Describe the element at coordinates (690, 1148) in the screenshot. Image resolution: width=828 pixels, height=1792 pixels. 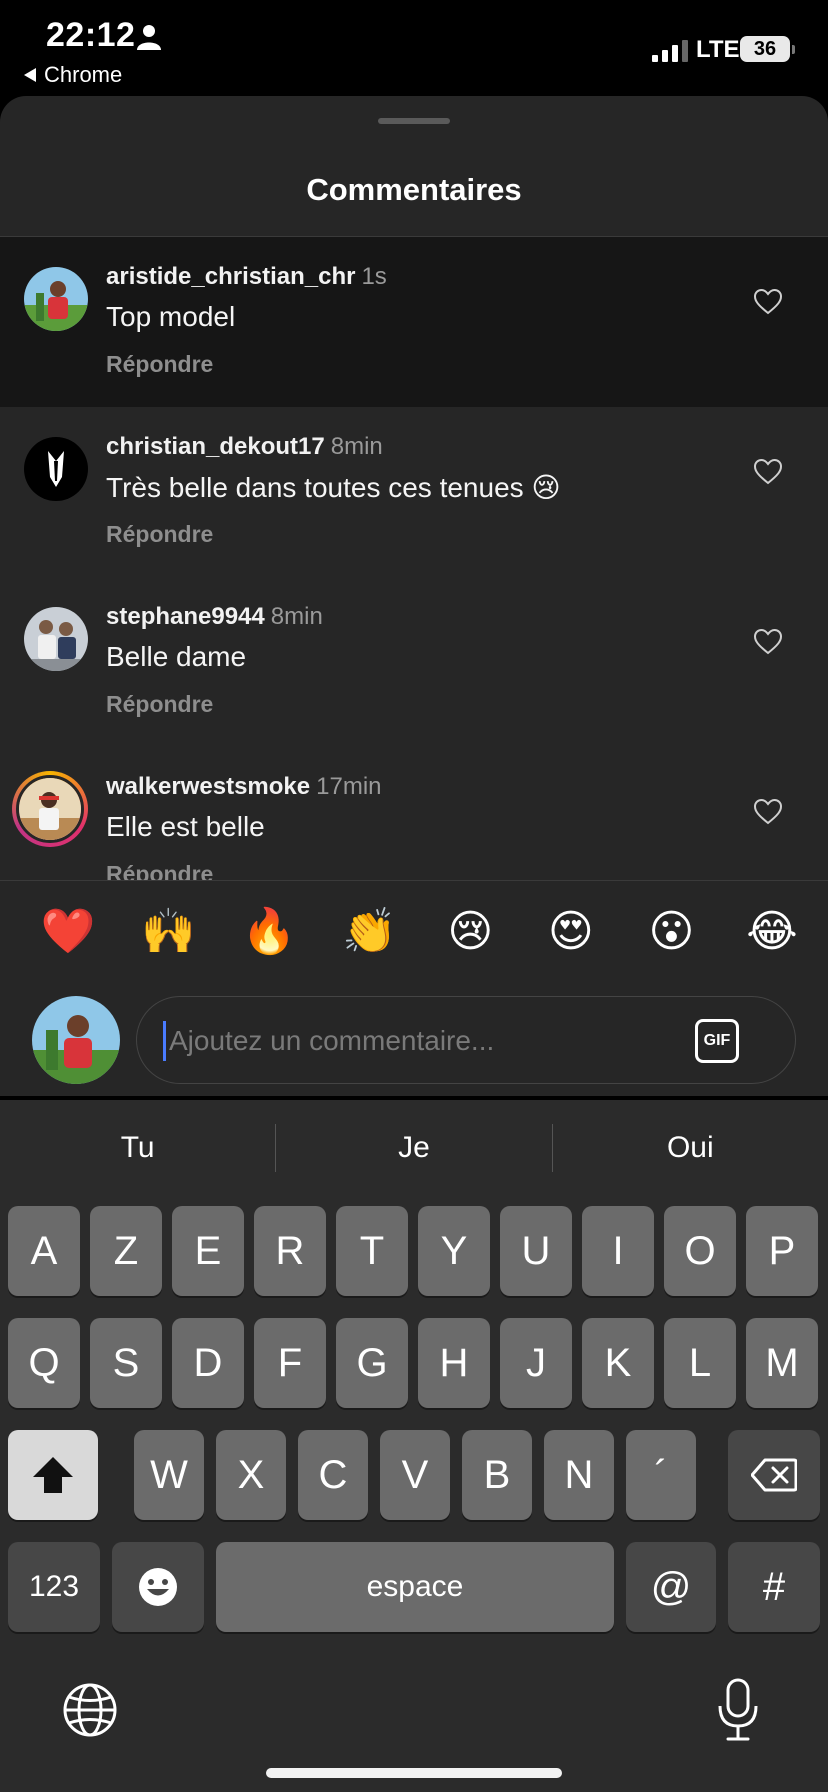
I see `suggestion-item: Oui` at that location.